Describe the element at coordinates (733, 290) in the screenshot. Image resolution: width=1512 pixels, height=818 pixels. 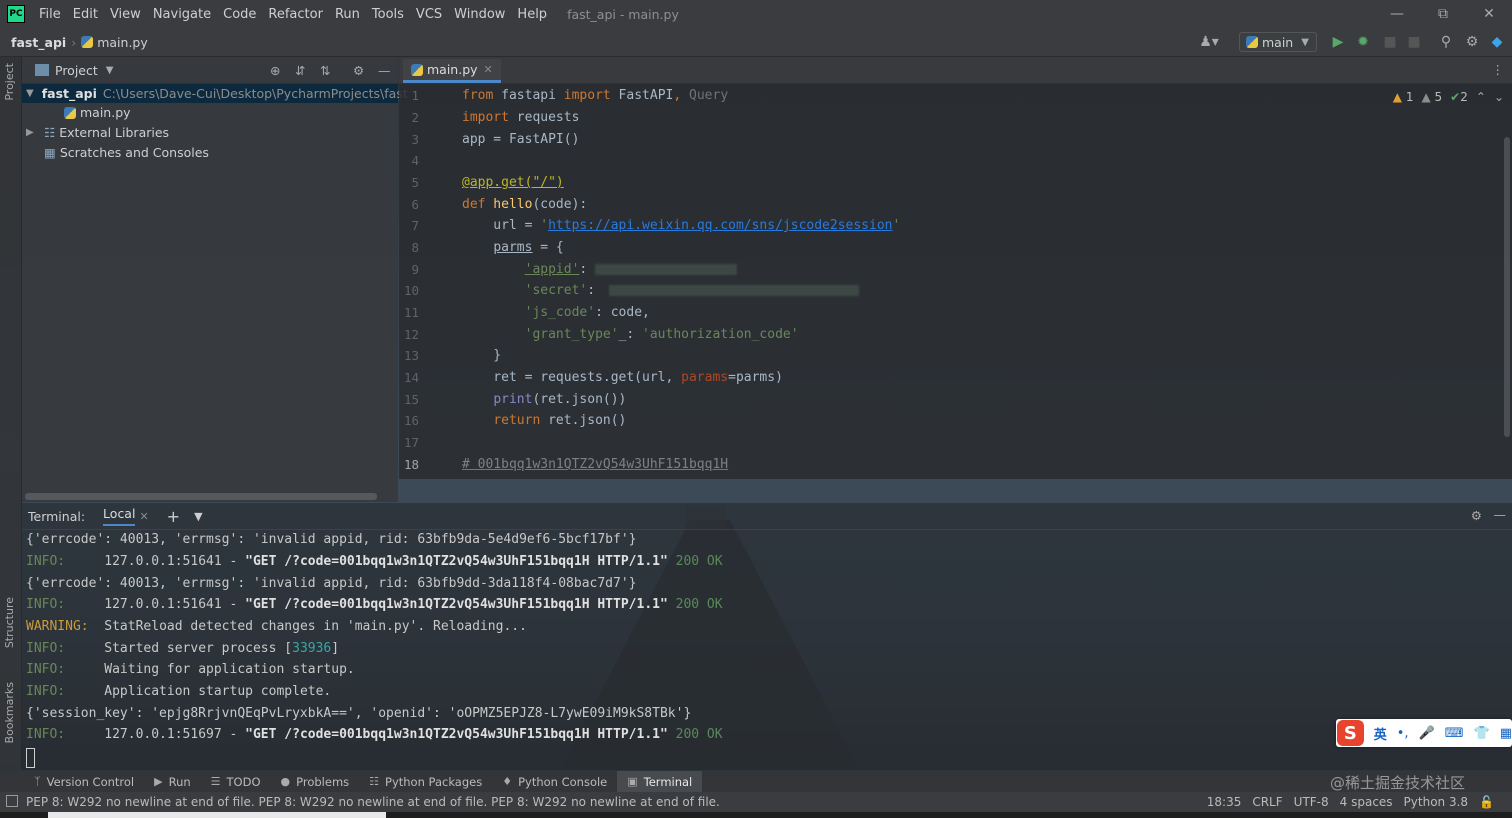
I see `redacted-value` at that location.